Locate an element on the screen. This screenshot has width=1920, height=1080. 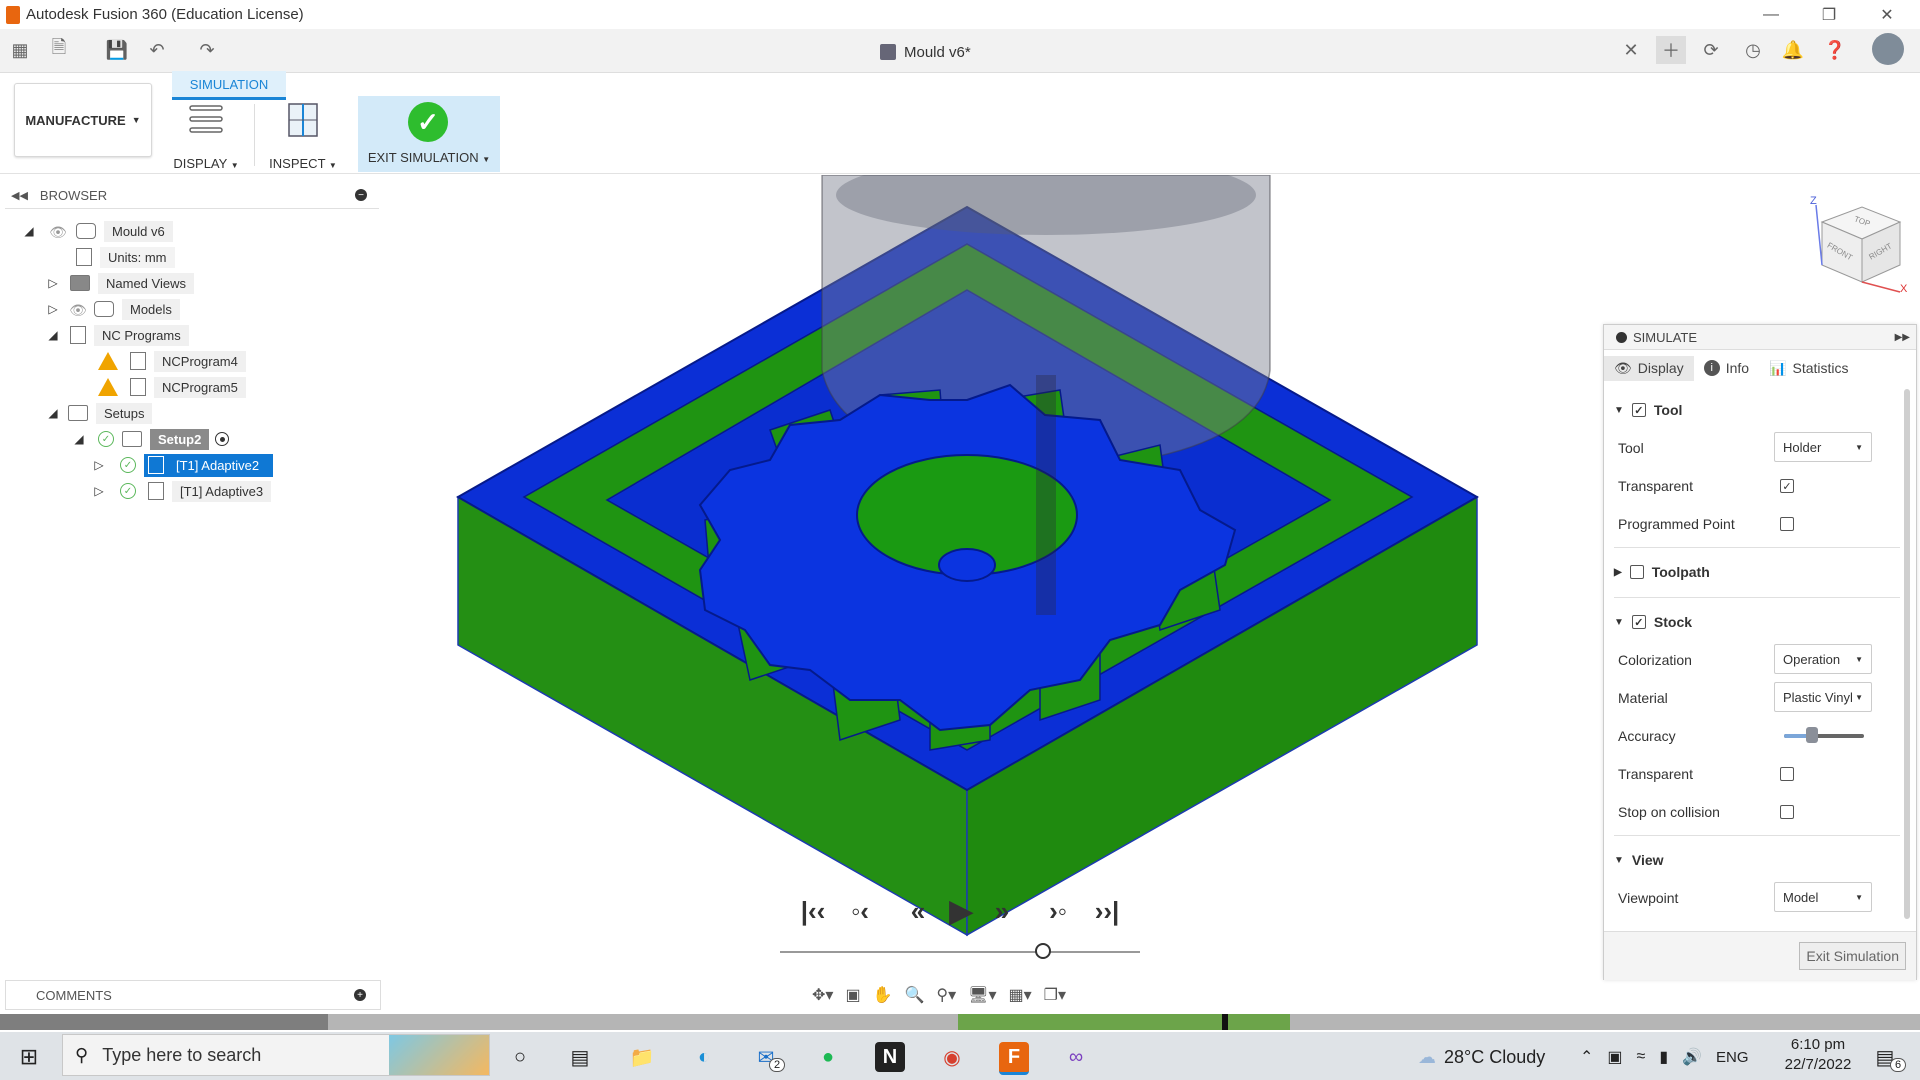
expand-triangle-icon: ▶ is located at coordinates (1618, 572).